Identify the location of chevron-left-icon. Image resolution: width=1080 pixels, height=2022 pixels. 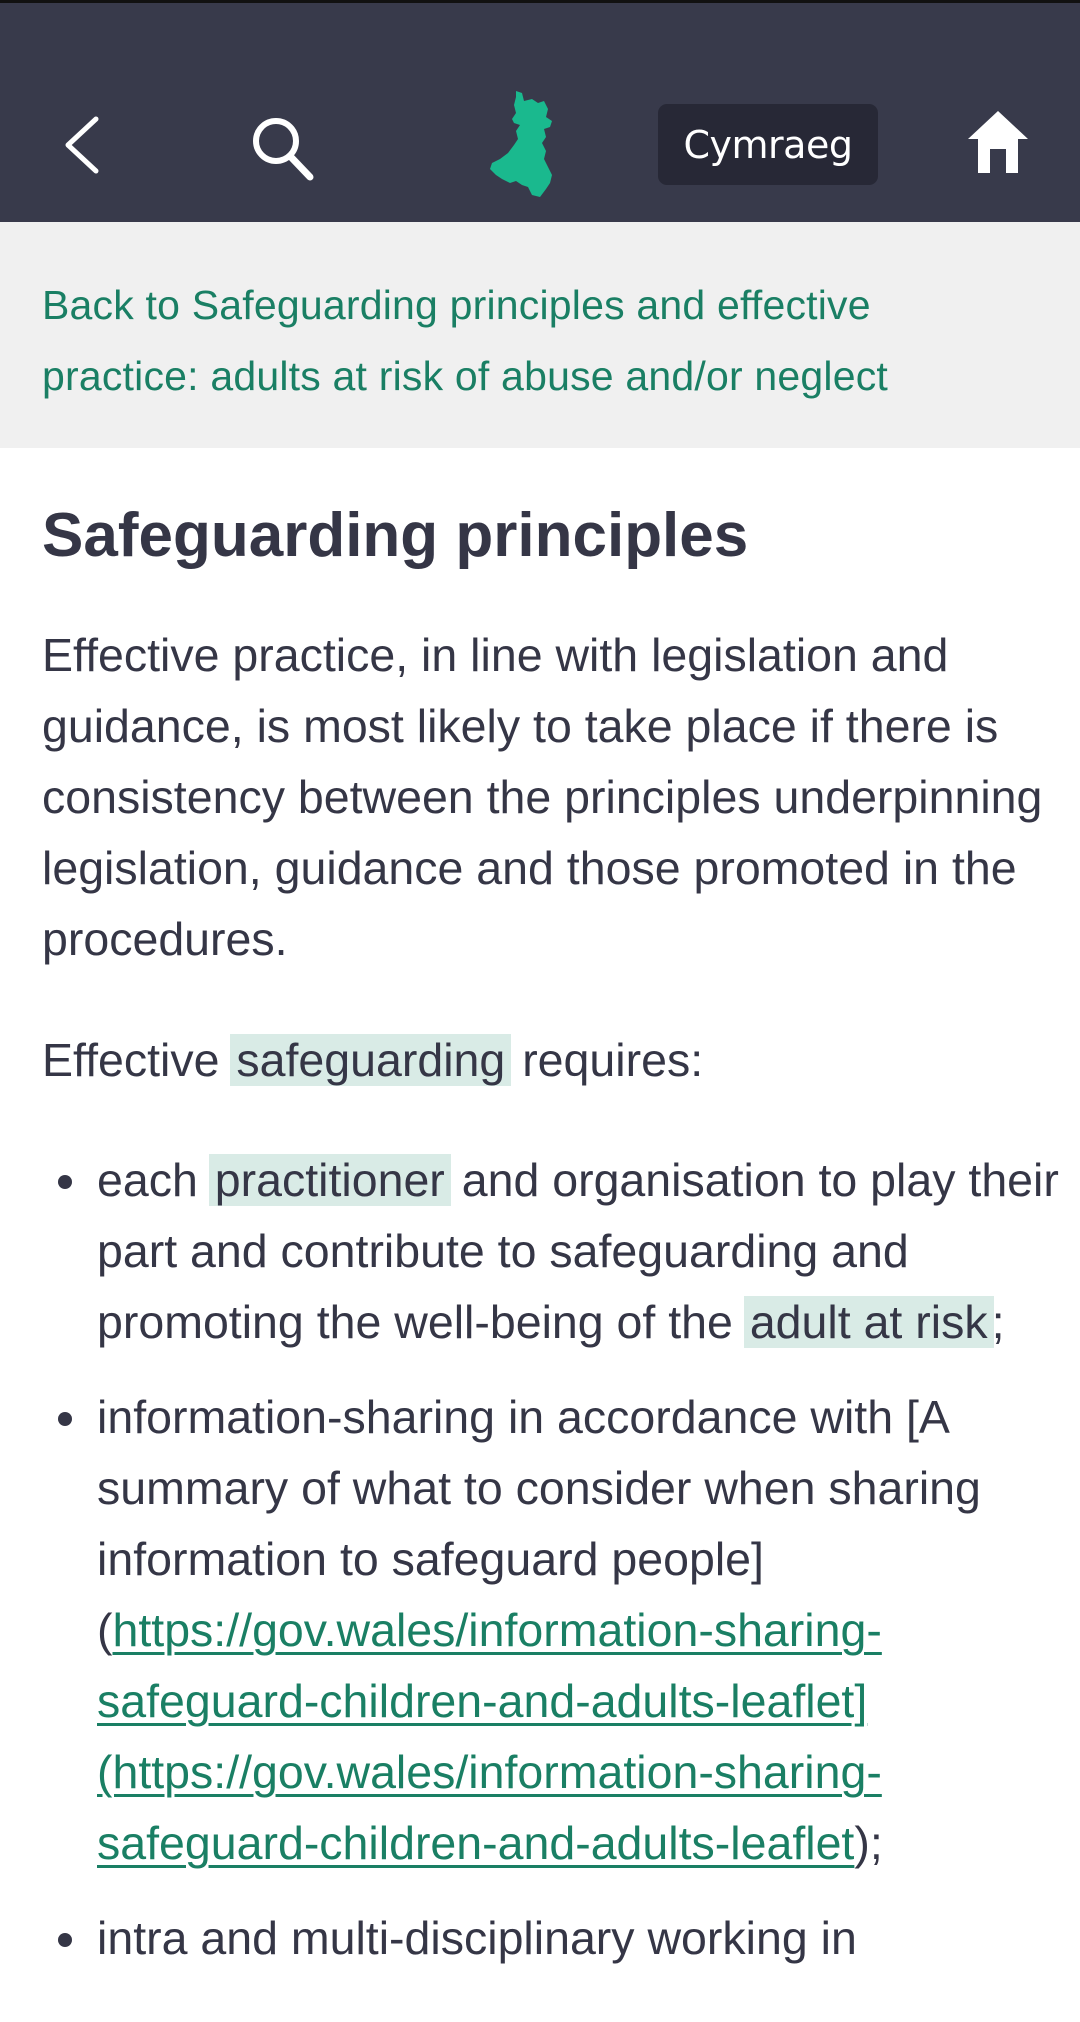
(82, 145).